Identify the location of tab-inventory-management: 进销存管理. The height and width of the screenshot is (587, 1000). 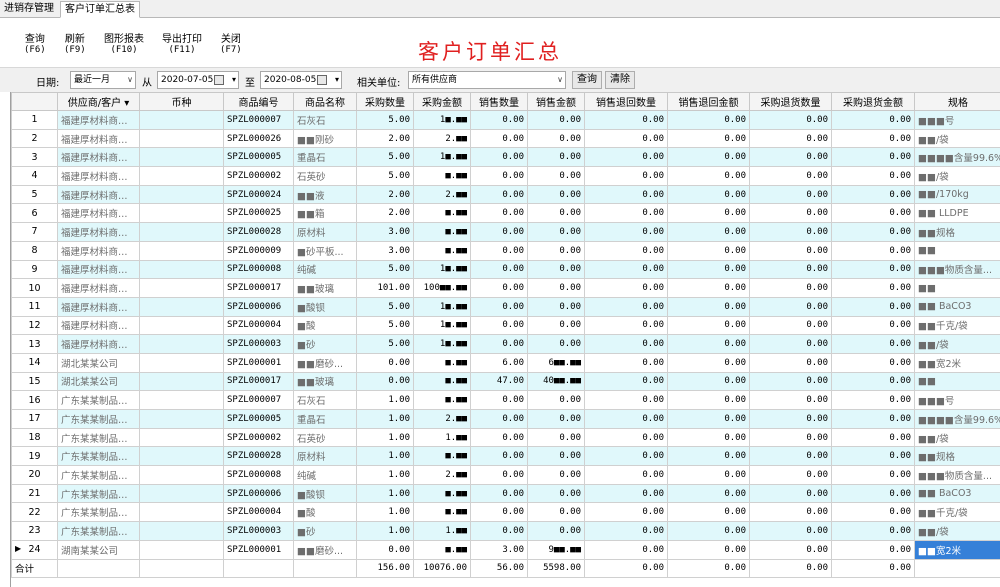
(30, 9).